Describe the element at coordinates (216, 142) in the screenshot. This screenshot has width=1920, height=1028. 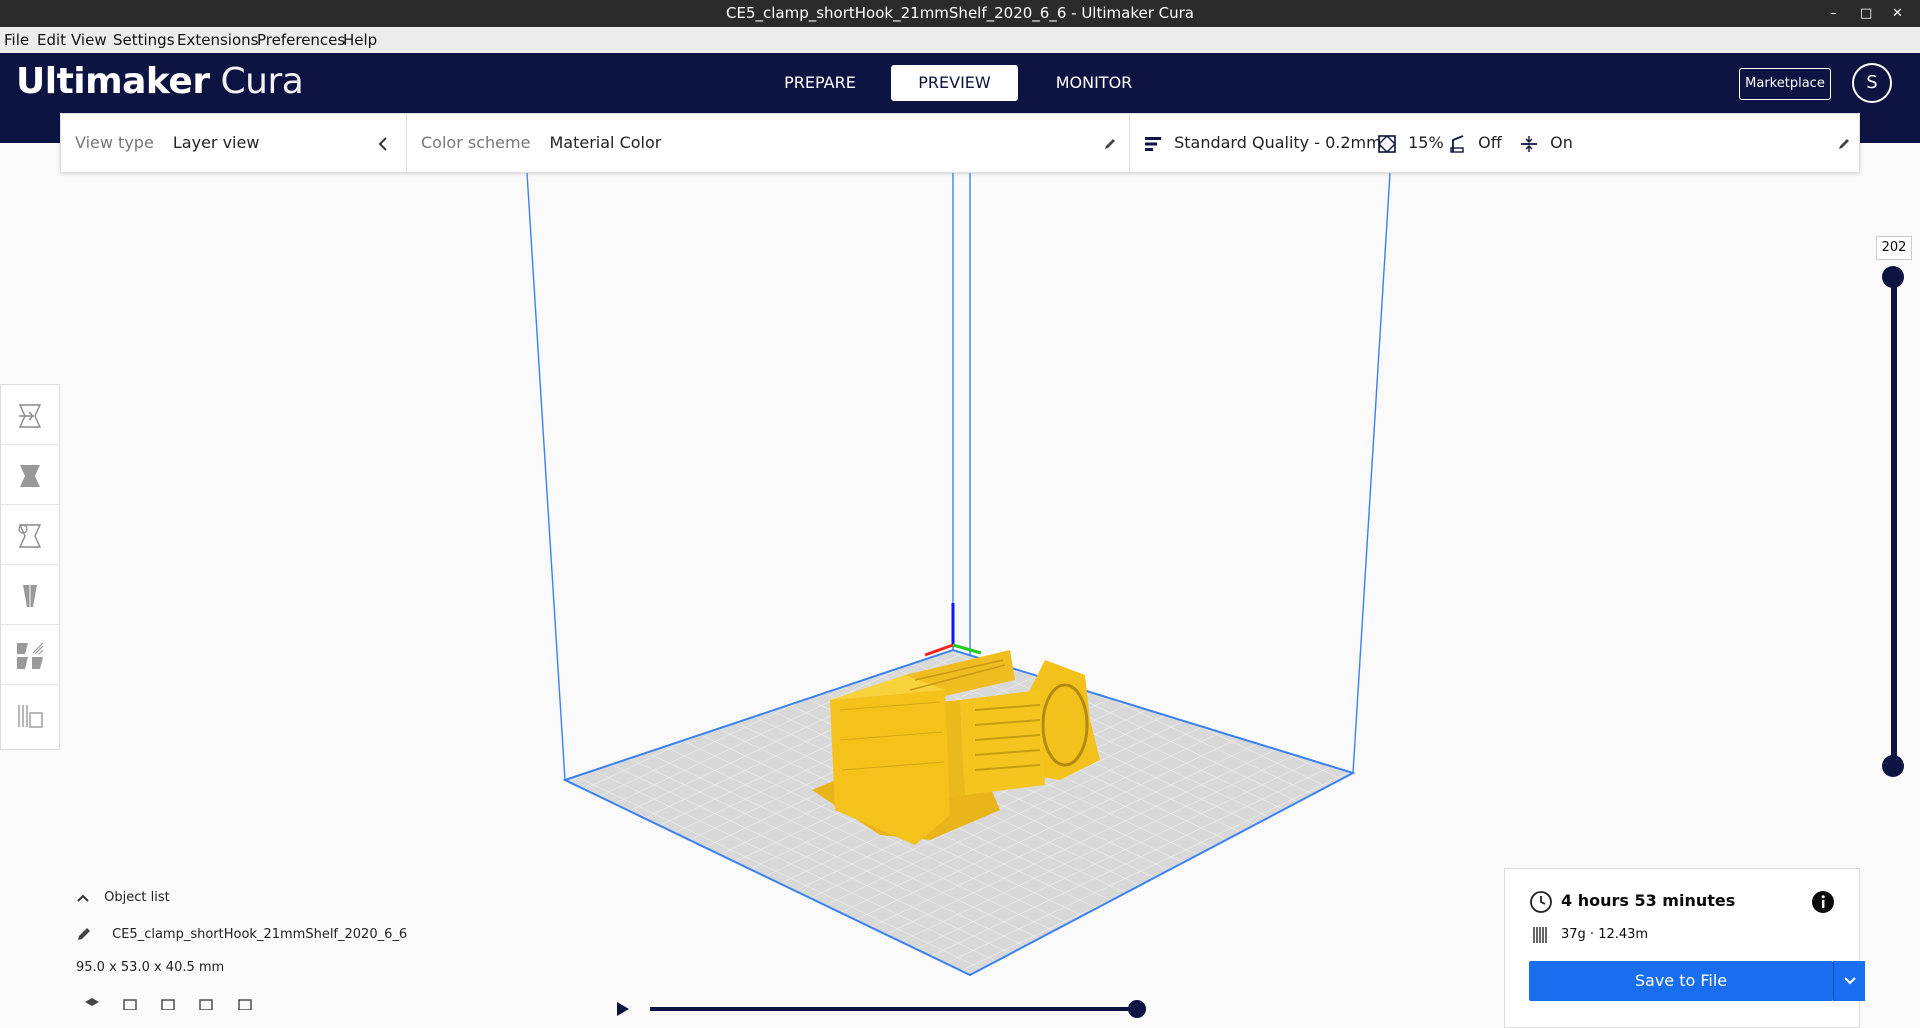
I see `view-type-value: Layer view` at that location.